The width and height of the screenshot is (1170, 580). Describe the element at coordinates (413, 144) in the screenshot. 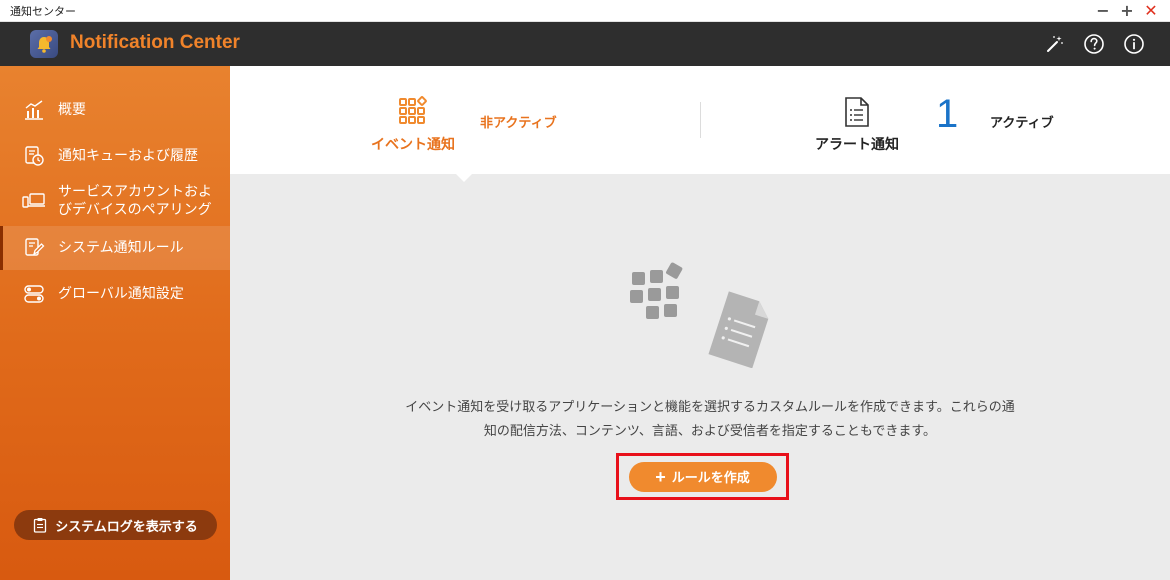

I see `tab-event-label: イベント通知` at that location.